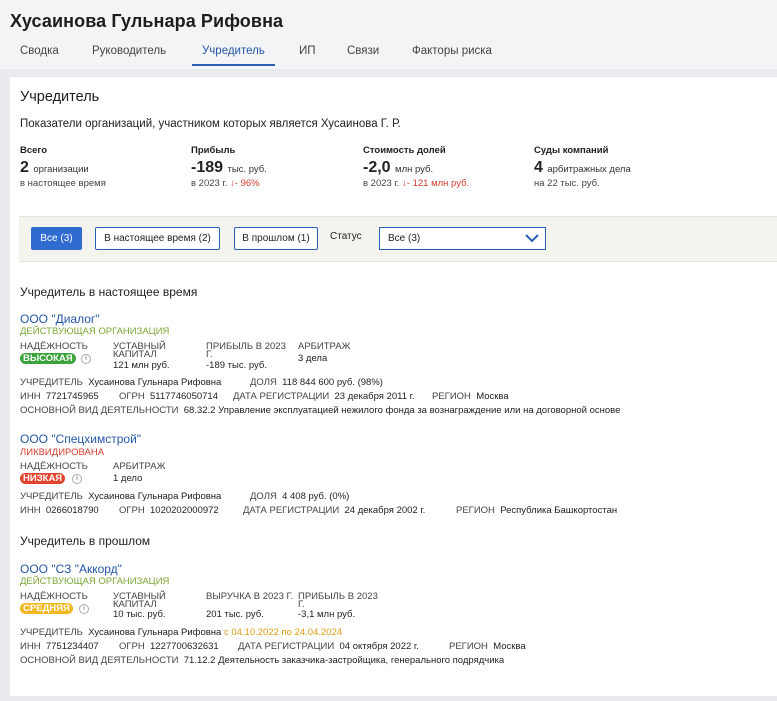  I want to click on kpi-courts: 4 арбитражных дела, so click(582, 168).